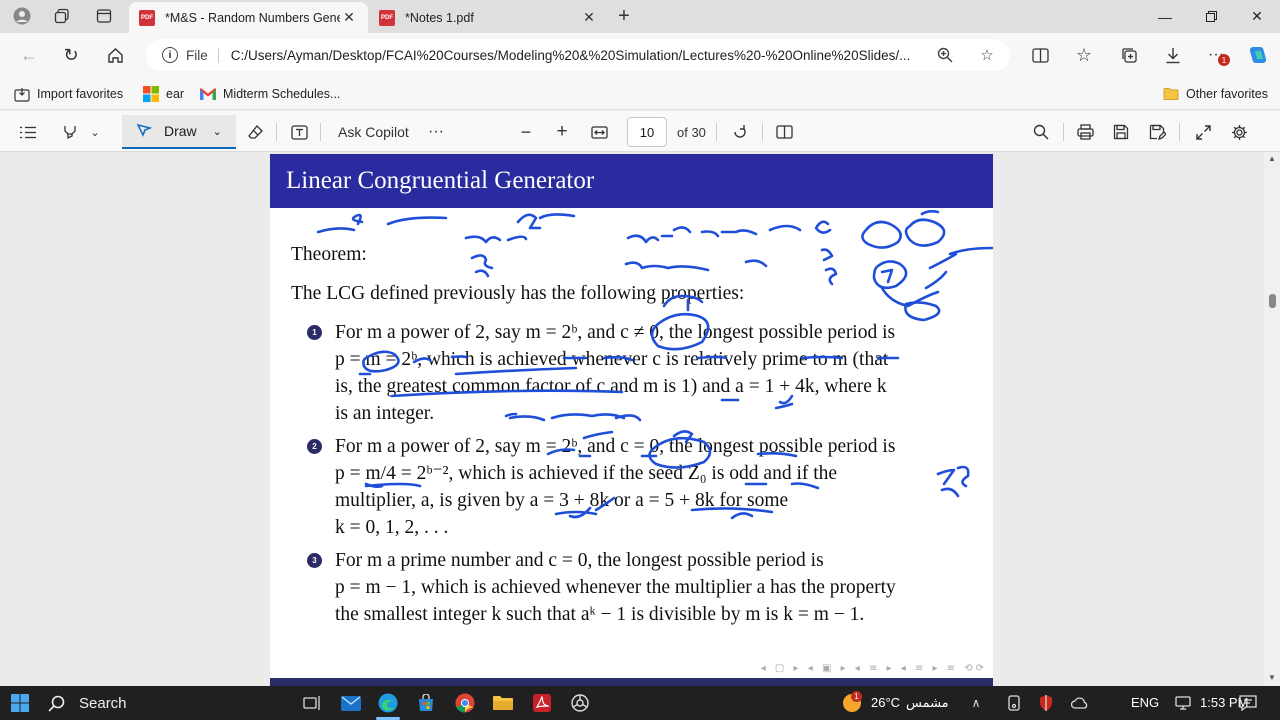 The image size is (1280, 720). Describe the element at coordinates (1248, 703) in the screenshot. I see `notifications-icon` at that location.